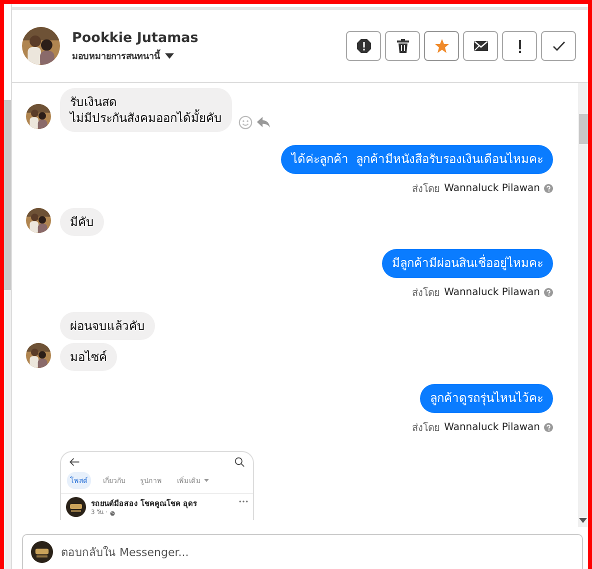 This screenshot has width=592, height=569. Describe the element at coordinates (88, 357) in the screenshot. I see `message-bubble: มอไซค์` at that location.